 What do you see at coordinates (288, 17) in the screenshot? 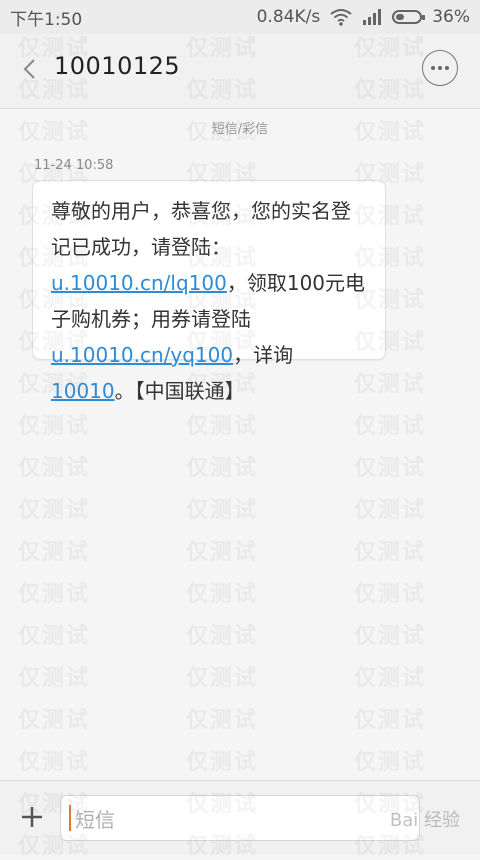
I see `network-speed: 0.84K/s` at bounding box center [288, 17].